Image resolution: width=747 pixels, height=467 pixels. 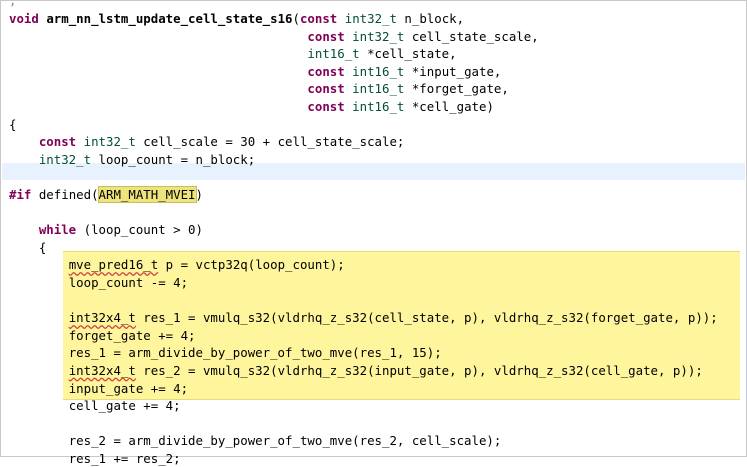 What do you see at coordinates (169, 18) in the screenshot?
I see `function-name-token: arm_nn_lstm_update_cell_state_s16` at bounding box center [169, 18].